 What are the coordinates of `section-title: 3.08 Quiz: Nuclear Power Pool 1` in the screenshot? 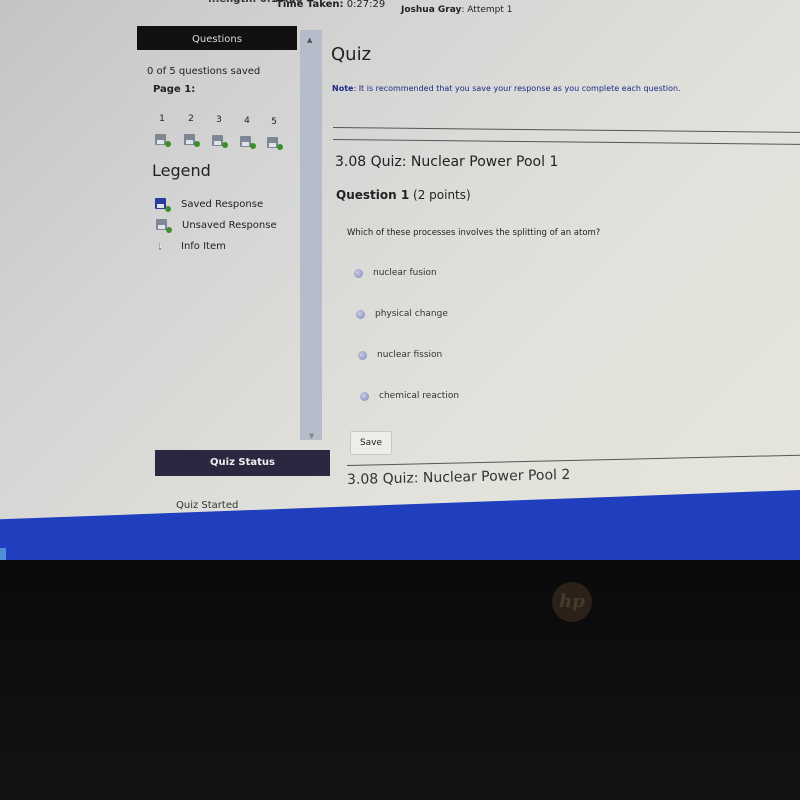 It's located at (447, 162).